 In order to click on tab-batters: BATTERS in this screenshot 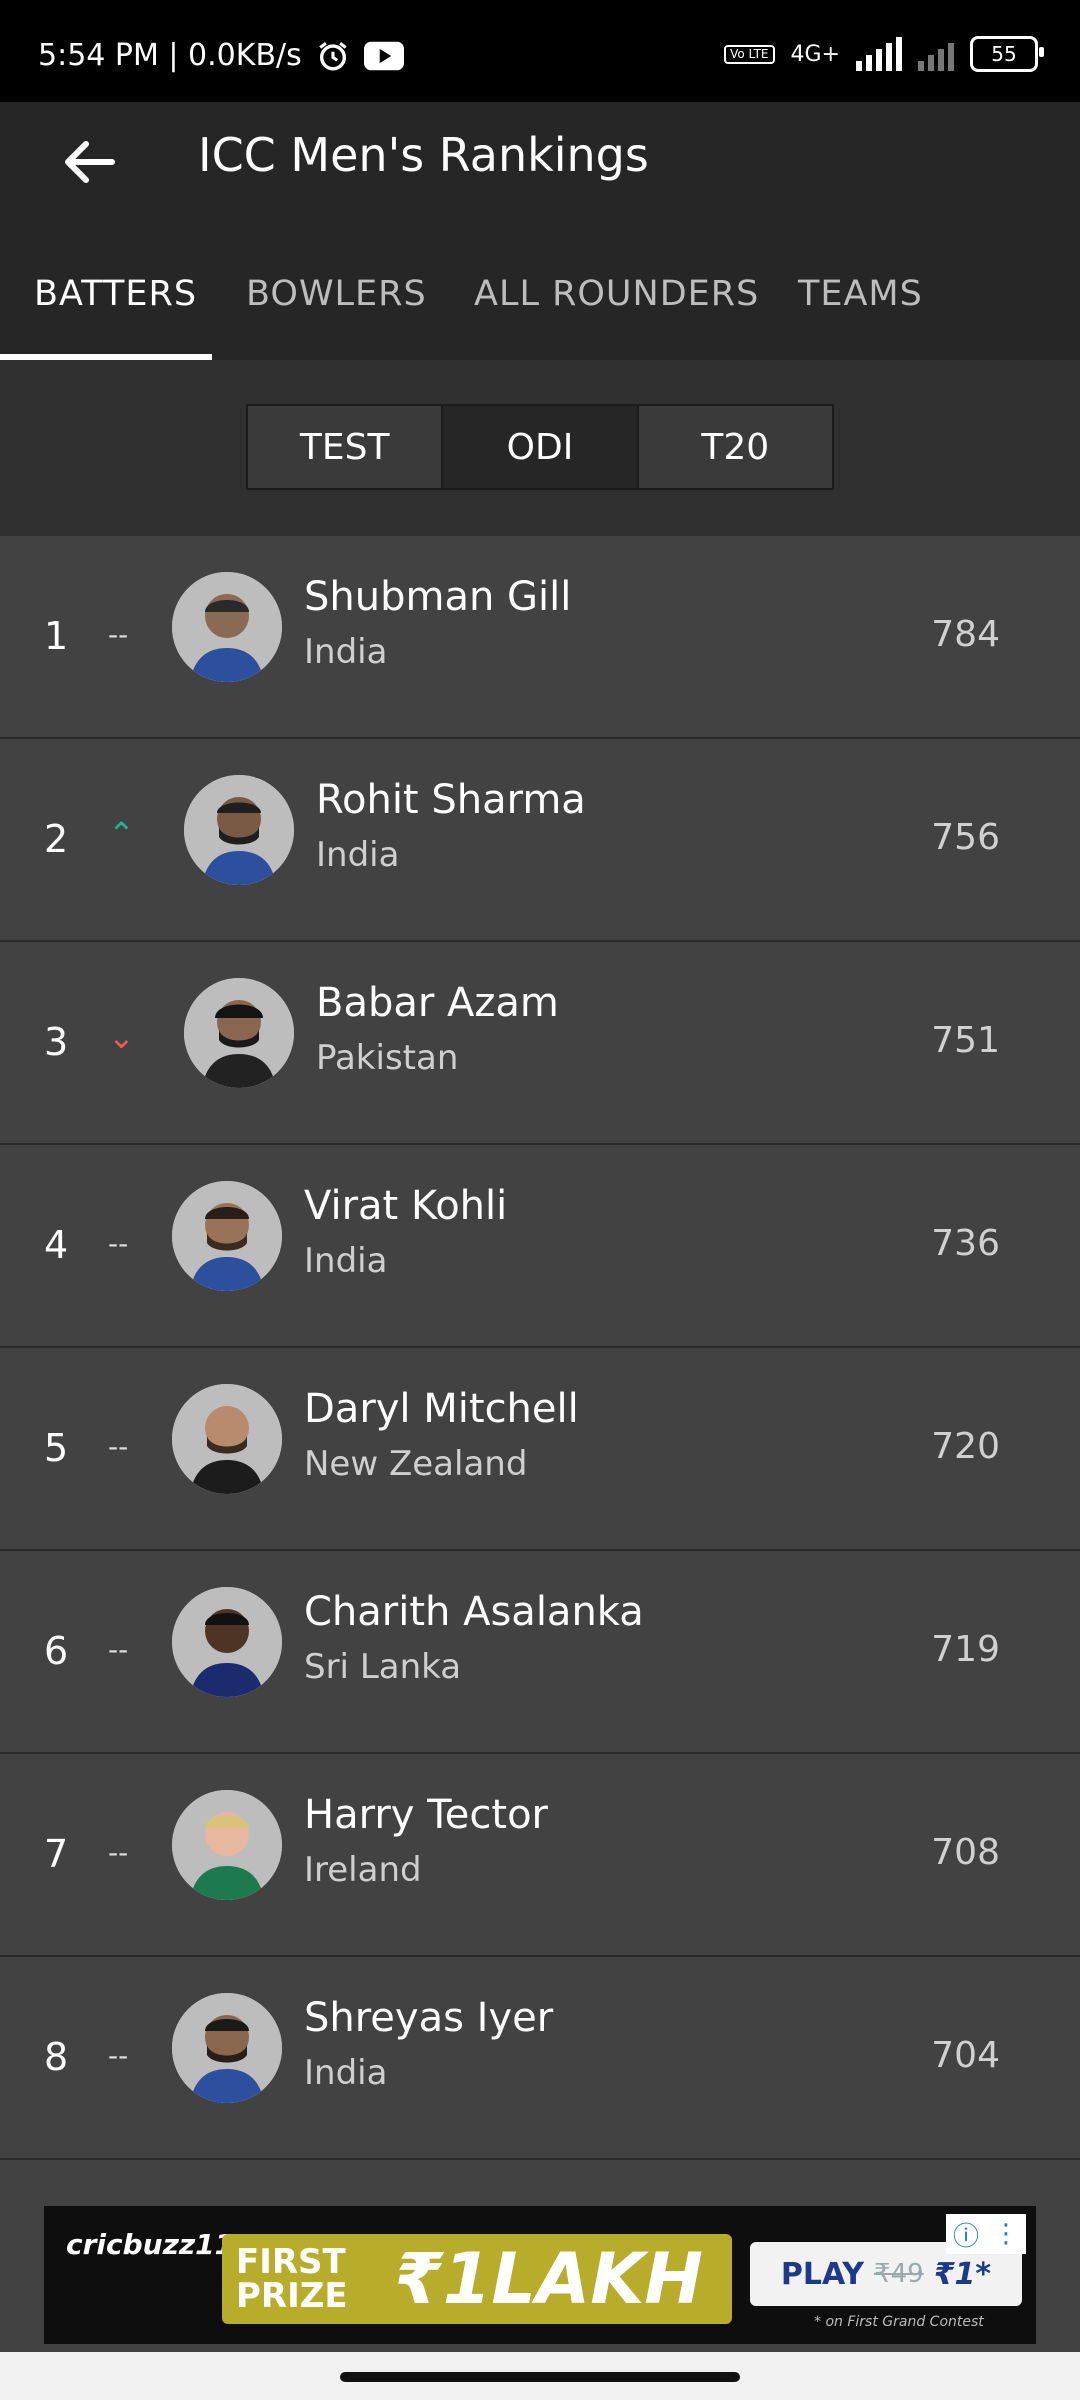, I will do `click(115, 294)`.